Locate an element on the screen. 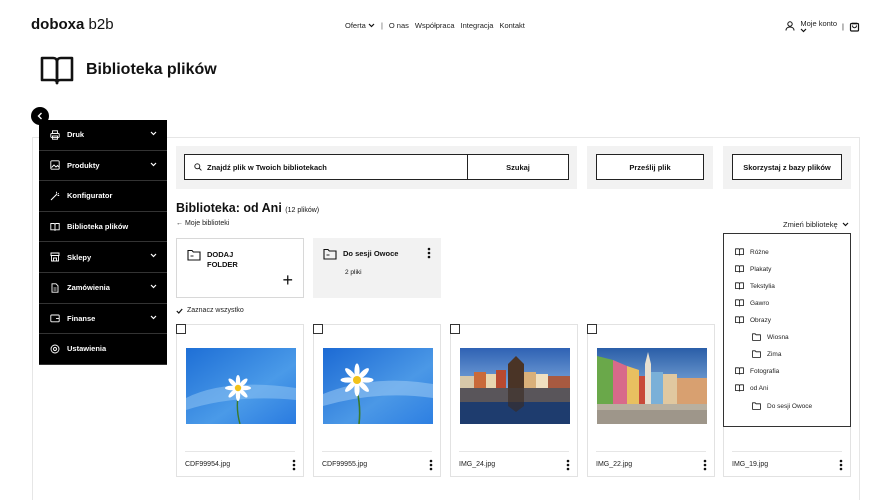 The width and height of the screenshot is (890, 500). image-icon is located at coordinates (55, 165).